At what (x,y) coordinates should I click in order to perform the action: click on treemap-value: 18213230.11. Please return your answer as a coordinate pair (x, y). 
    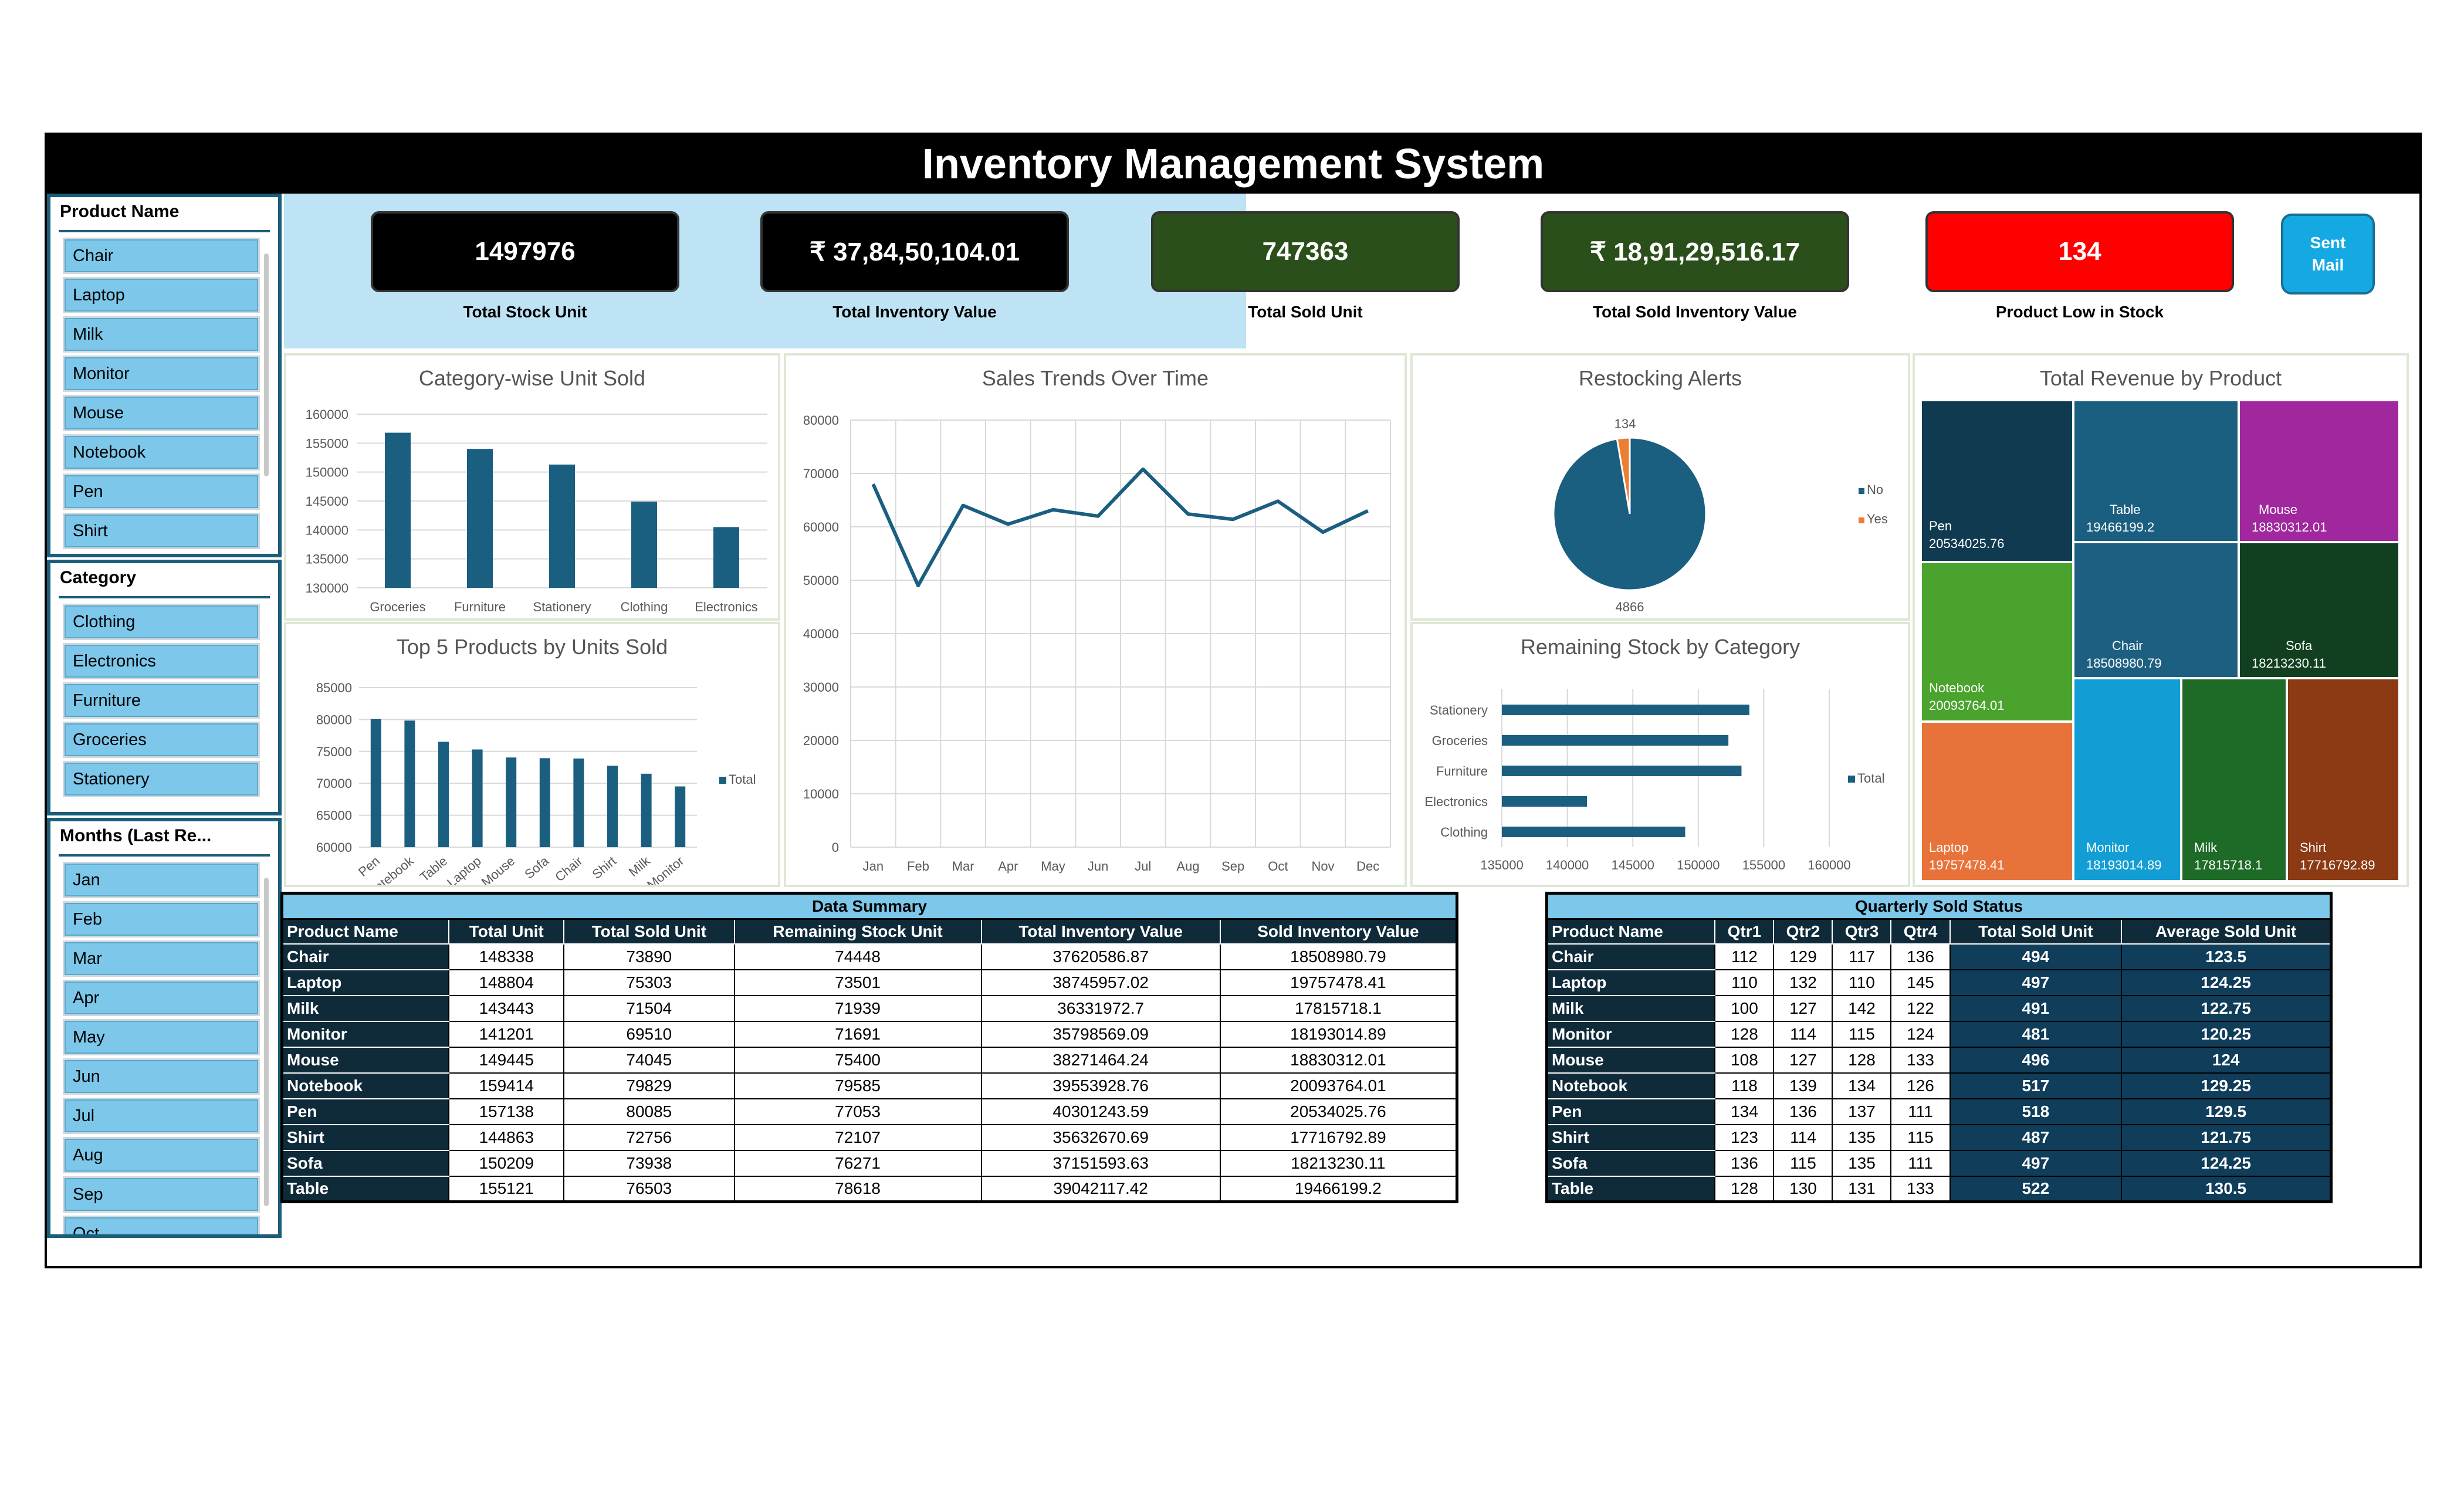
    Looking at the image, I should click on (2289, 663).